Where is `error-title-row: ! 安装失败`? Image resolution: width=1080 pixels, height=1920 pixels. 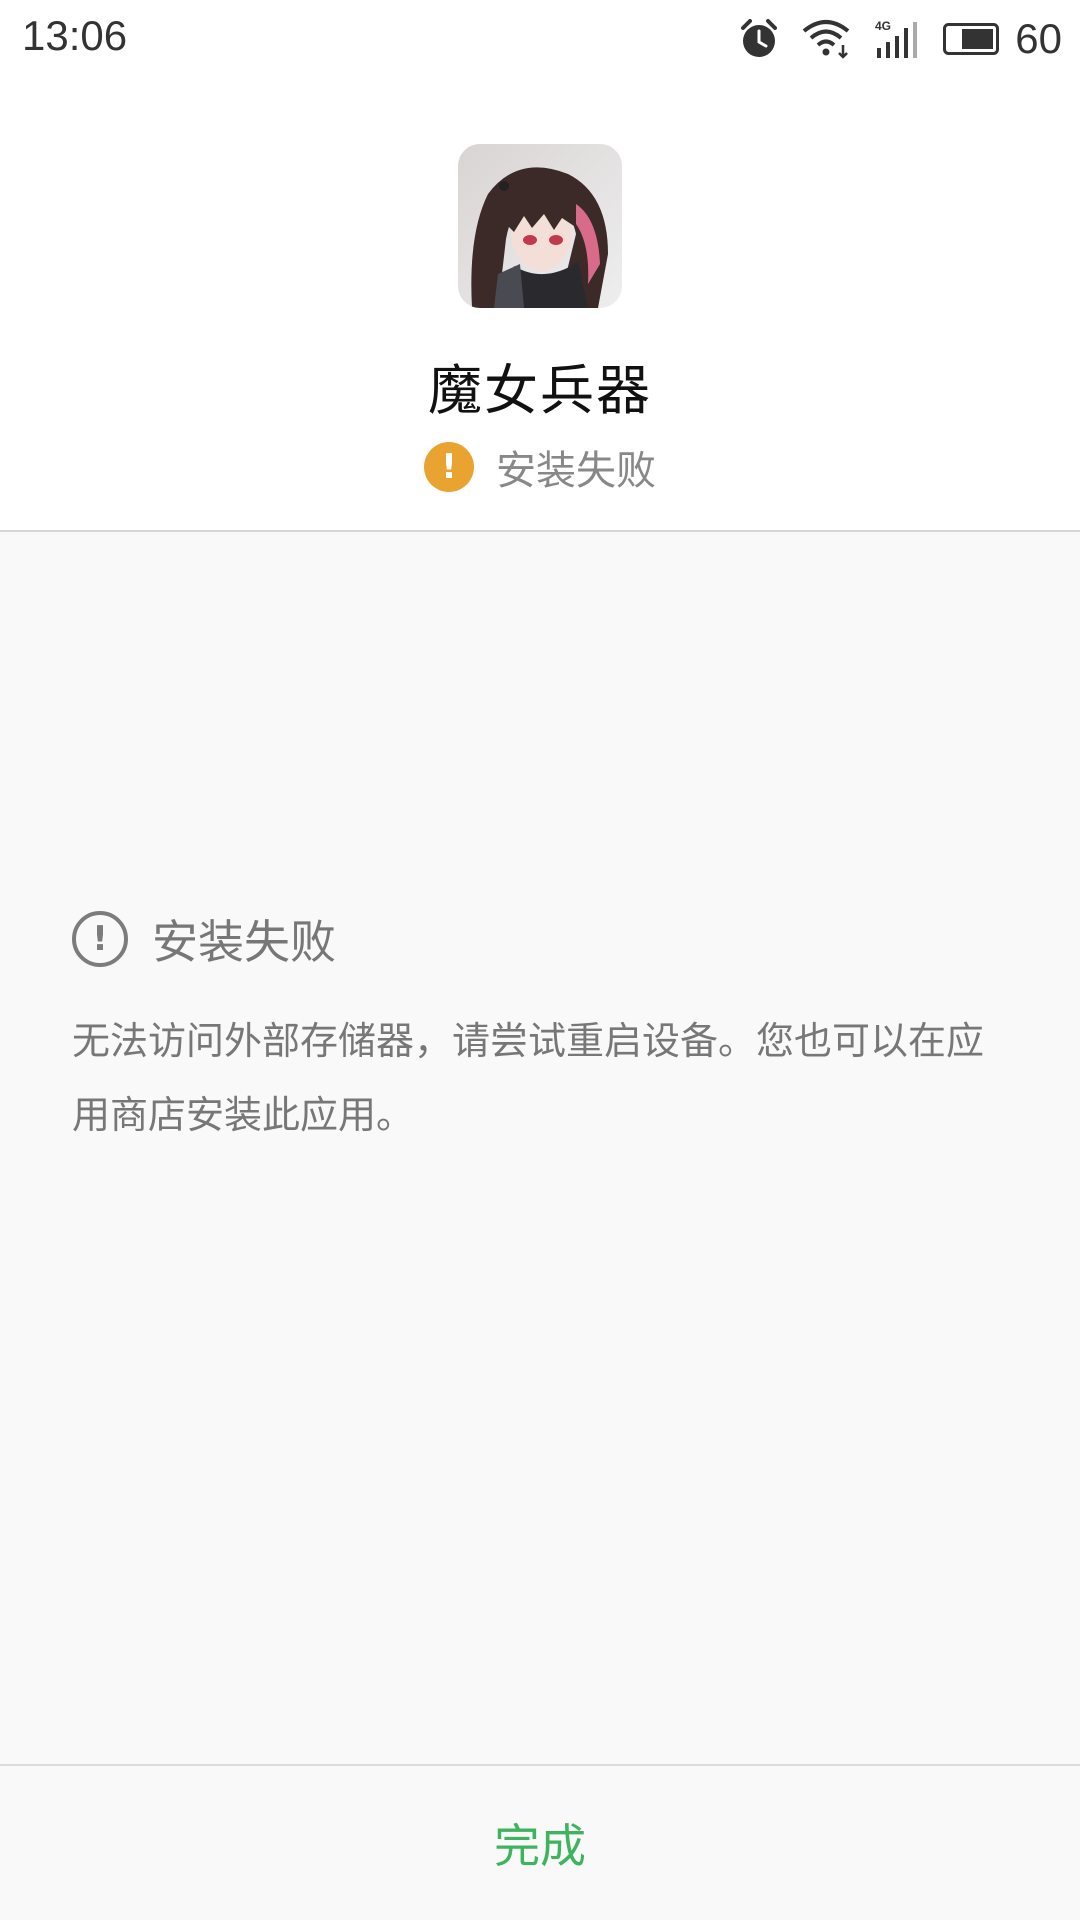 error-title-row: ! 安装失败 is located at coordinates (542, 939).